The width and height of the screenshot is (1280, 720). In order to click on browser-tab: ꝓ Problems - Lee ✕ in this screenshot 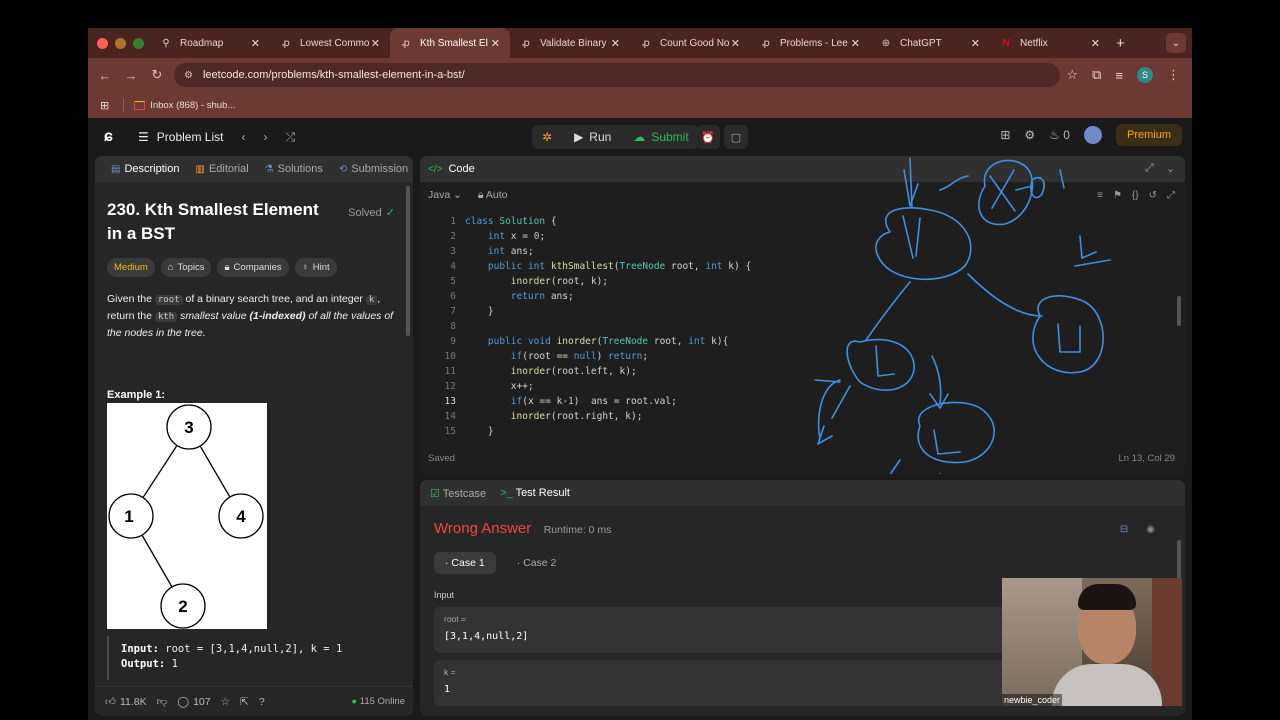, I will do `click(810, 43)`.